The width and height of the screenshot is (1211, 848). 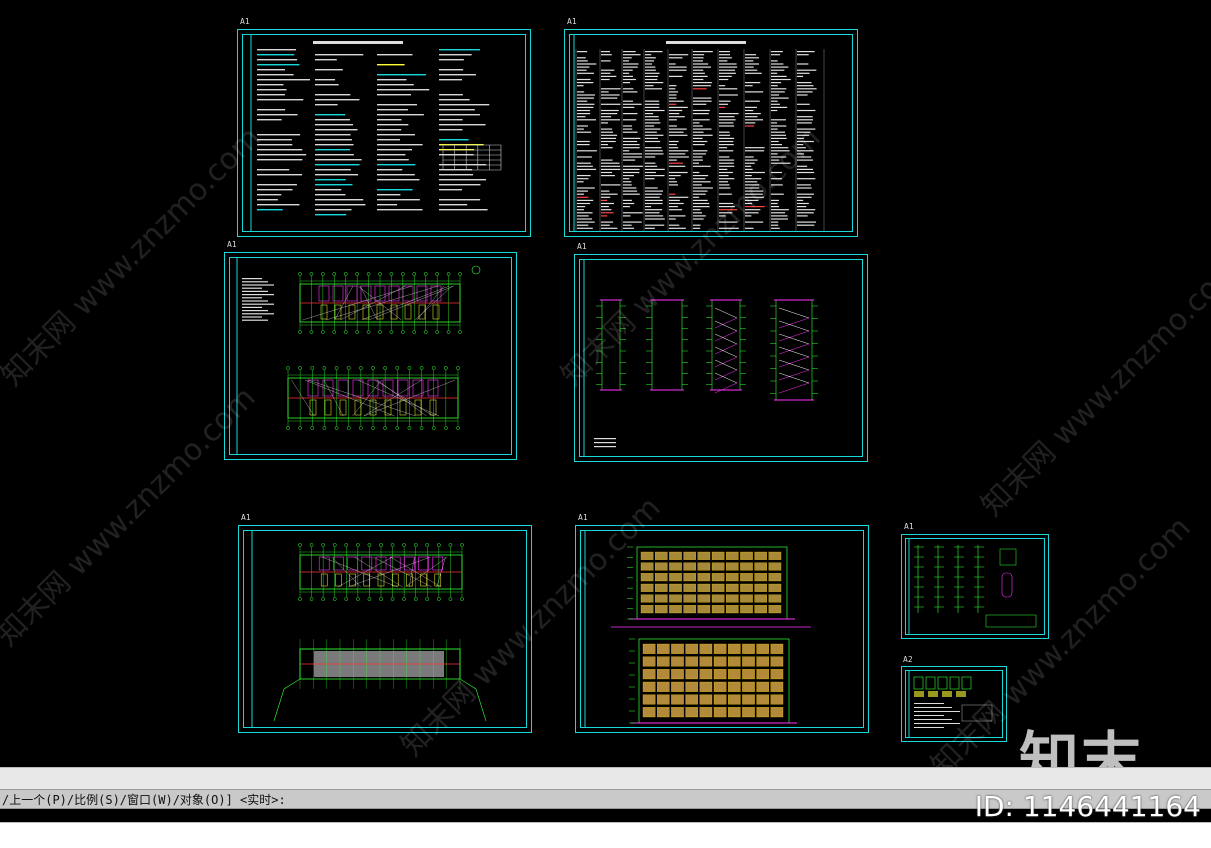 What do you see at coordinates (950, 704) in the screenshot?
I see `legend-drawing` at bounding box center [950, 704].